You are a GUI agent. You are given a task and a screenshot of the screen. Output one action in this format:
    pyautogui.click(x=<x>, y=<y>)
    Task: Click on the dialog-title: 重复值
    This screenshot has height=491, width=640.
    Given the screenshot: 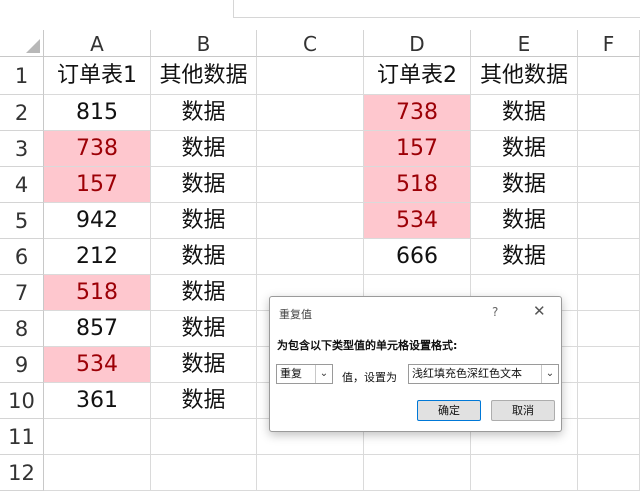 What is the action you would take?
    pyautogui.click(x=295, y=314)
    